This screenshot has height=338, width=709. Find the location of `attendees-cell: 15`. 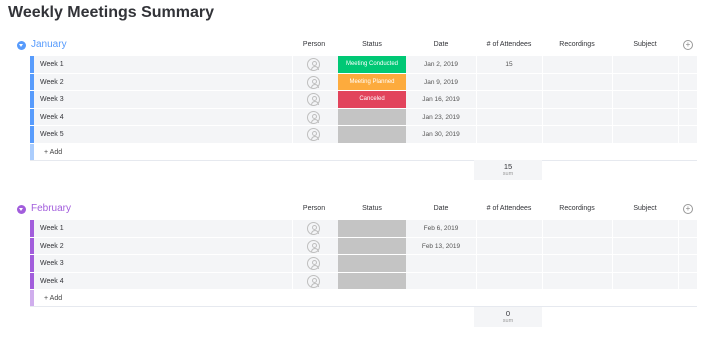

attendees-cell: 15 is located at coordinates (509, 64).